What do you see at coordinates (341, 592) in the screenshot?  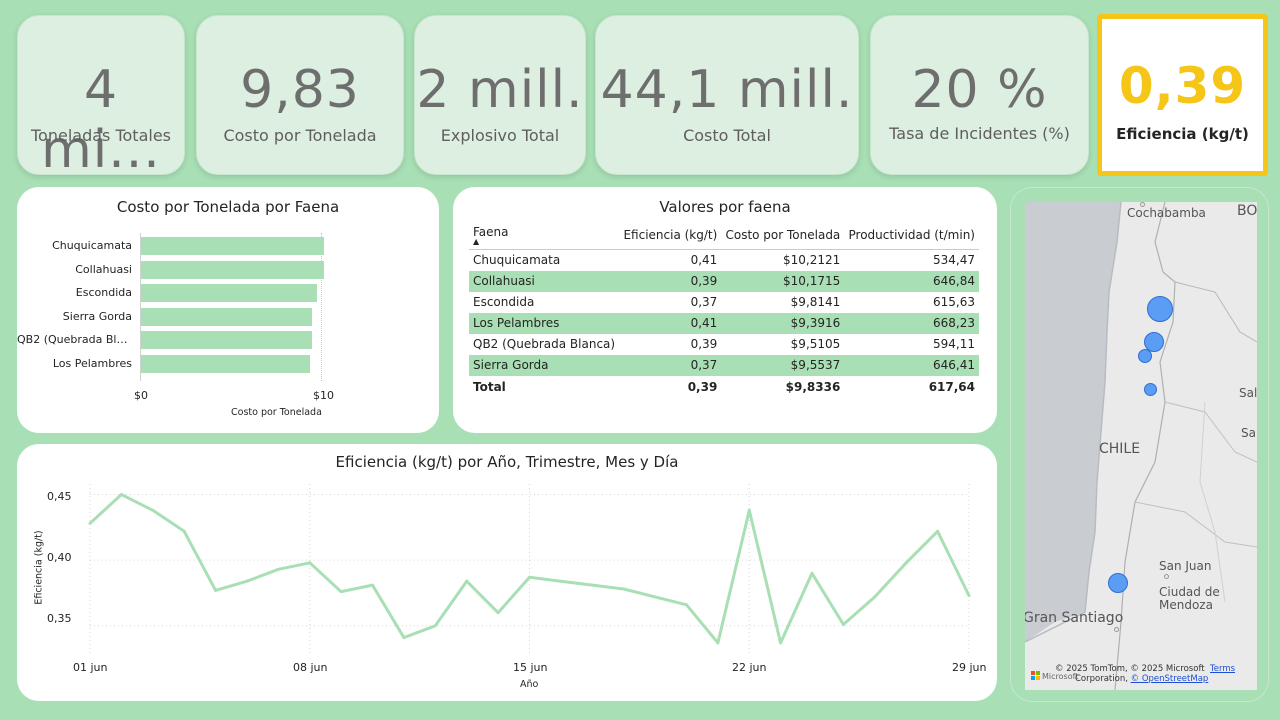 I see `line-point-09-jun` at bounding box center [341, 592].